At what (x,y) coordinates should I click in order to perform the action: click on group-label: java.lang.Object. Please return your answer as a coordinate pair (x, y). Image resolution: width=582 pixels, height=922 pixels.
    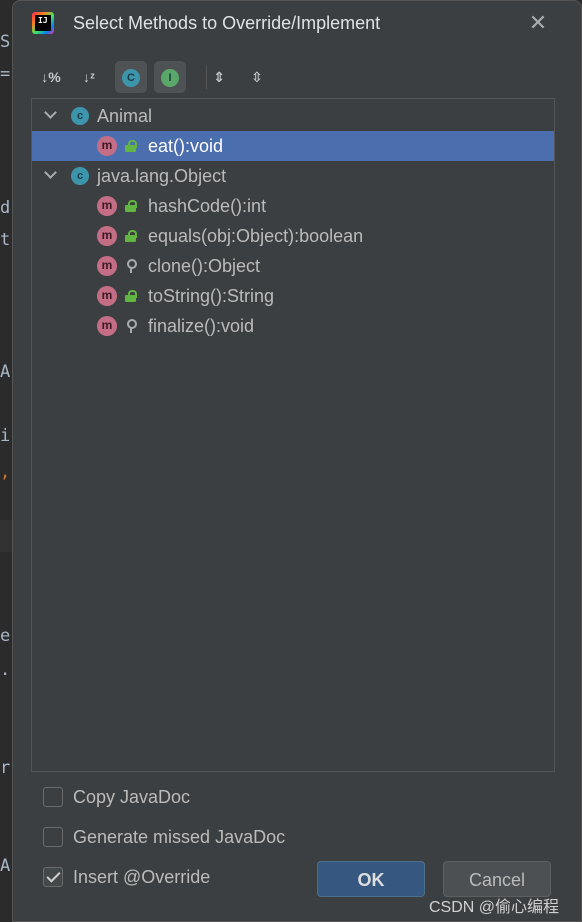
    Looking at the image, I should click on (162, 176).